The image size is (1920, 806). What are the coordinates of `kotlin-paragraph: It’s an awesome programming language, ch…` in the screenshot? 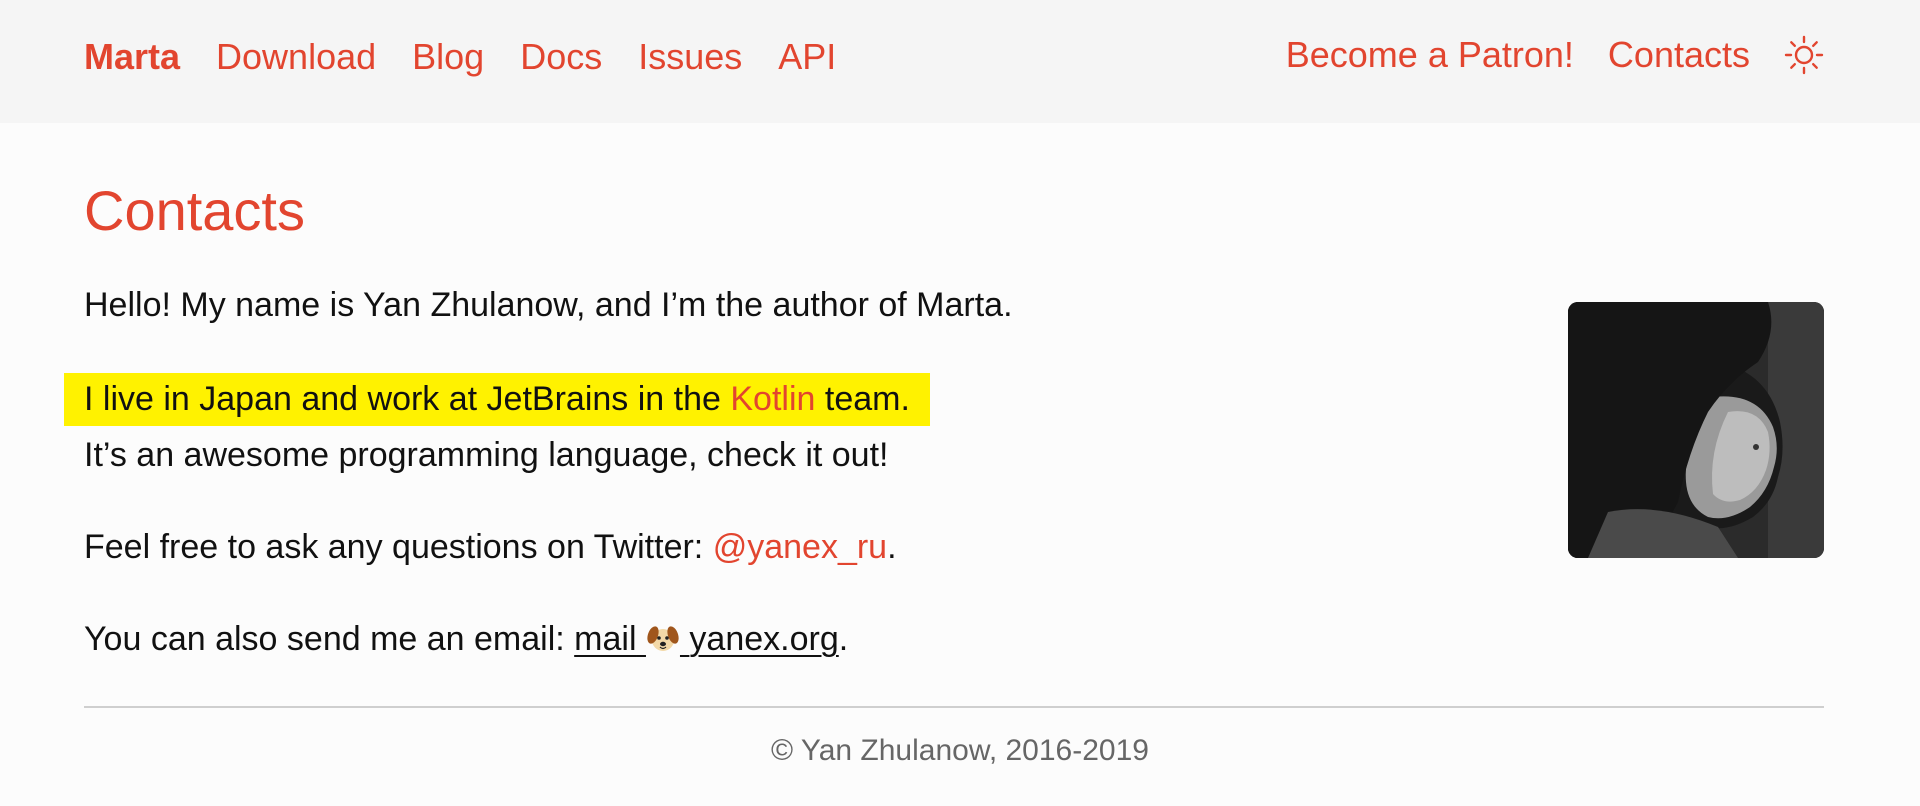 It's located at (486, 455).